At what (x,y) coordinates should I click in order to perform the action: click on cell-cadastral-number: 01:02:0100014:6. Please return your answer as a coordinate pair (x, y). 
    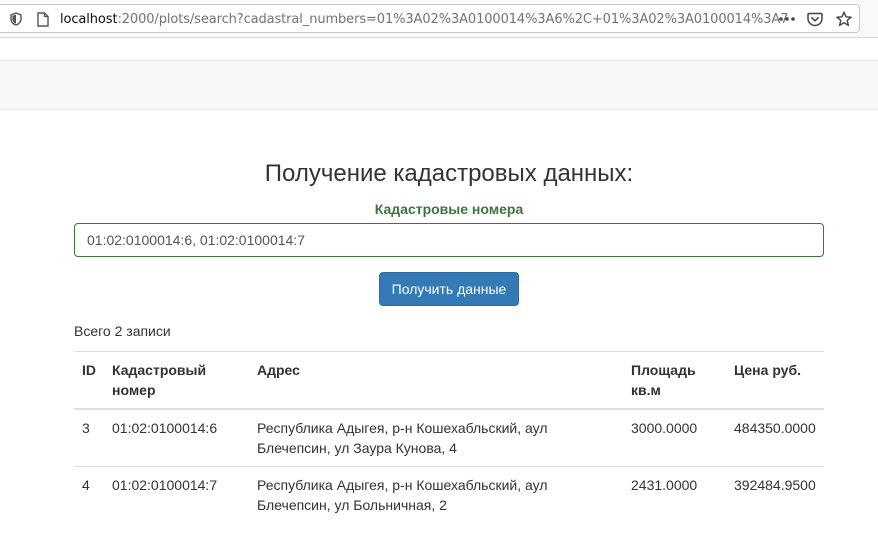
    Looking at the image, I should click on (165, 428).